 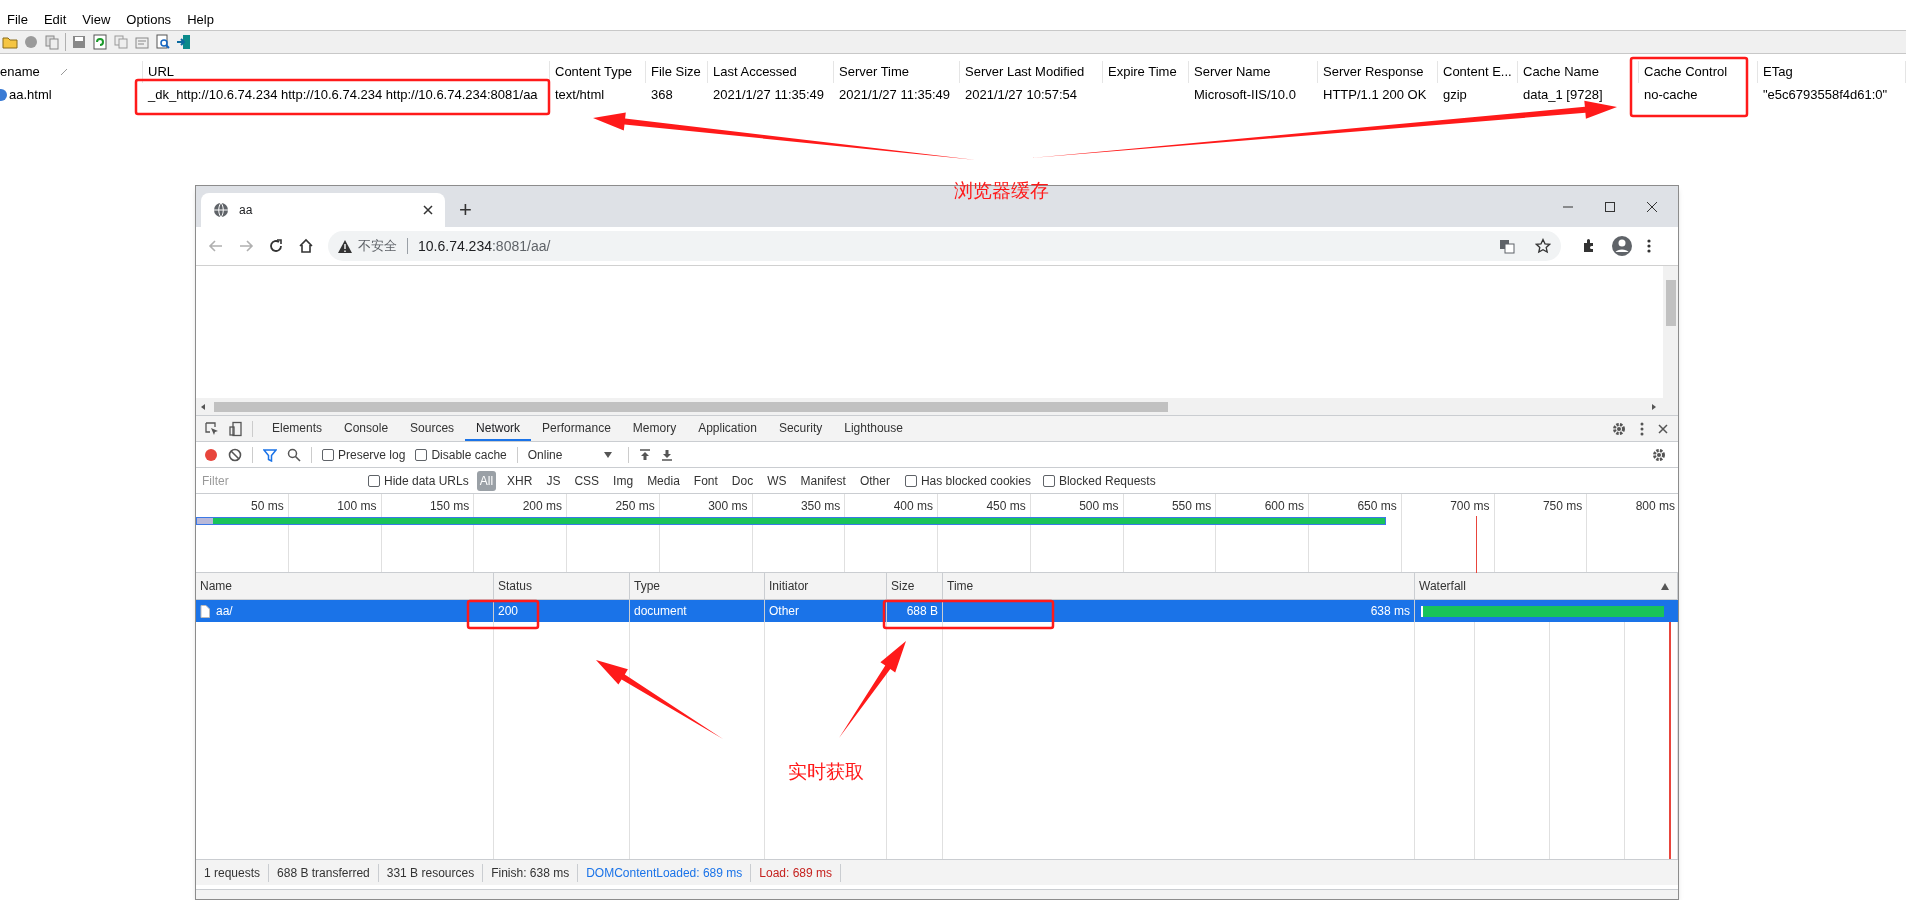 What do you see at coordinates (580, 95) in the screenshot?
I see `table-cell-text: text/html` at bounding box center [580, 95].